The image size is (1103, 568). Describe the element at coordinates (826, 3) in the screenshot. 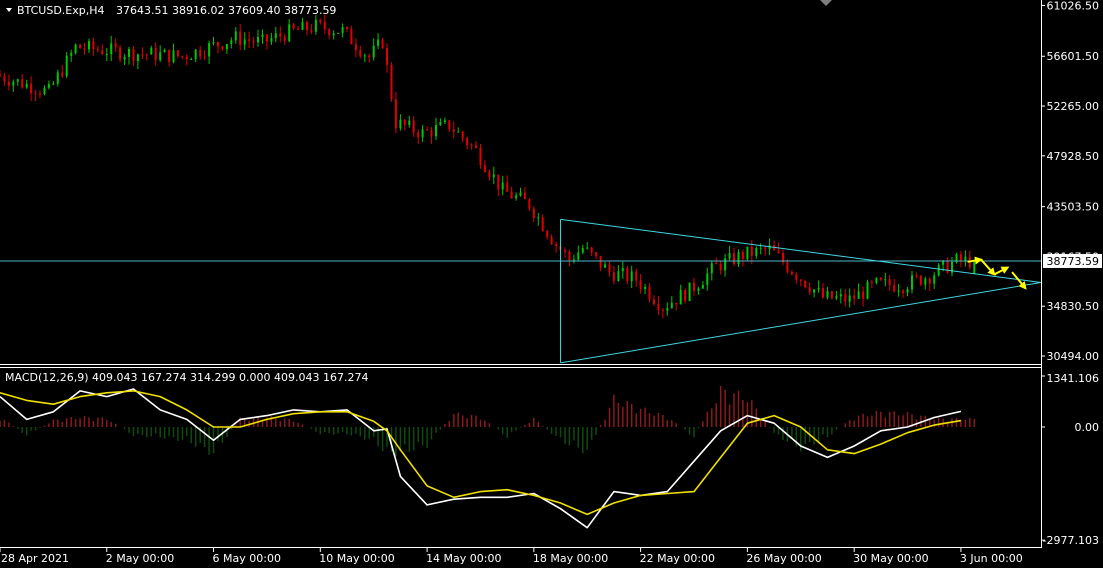

I see `chart-shift-marker-icon` at that location.